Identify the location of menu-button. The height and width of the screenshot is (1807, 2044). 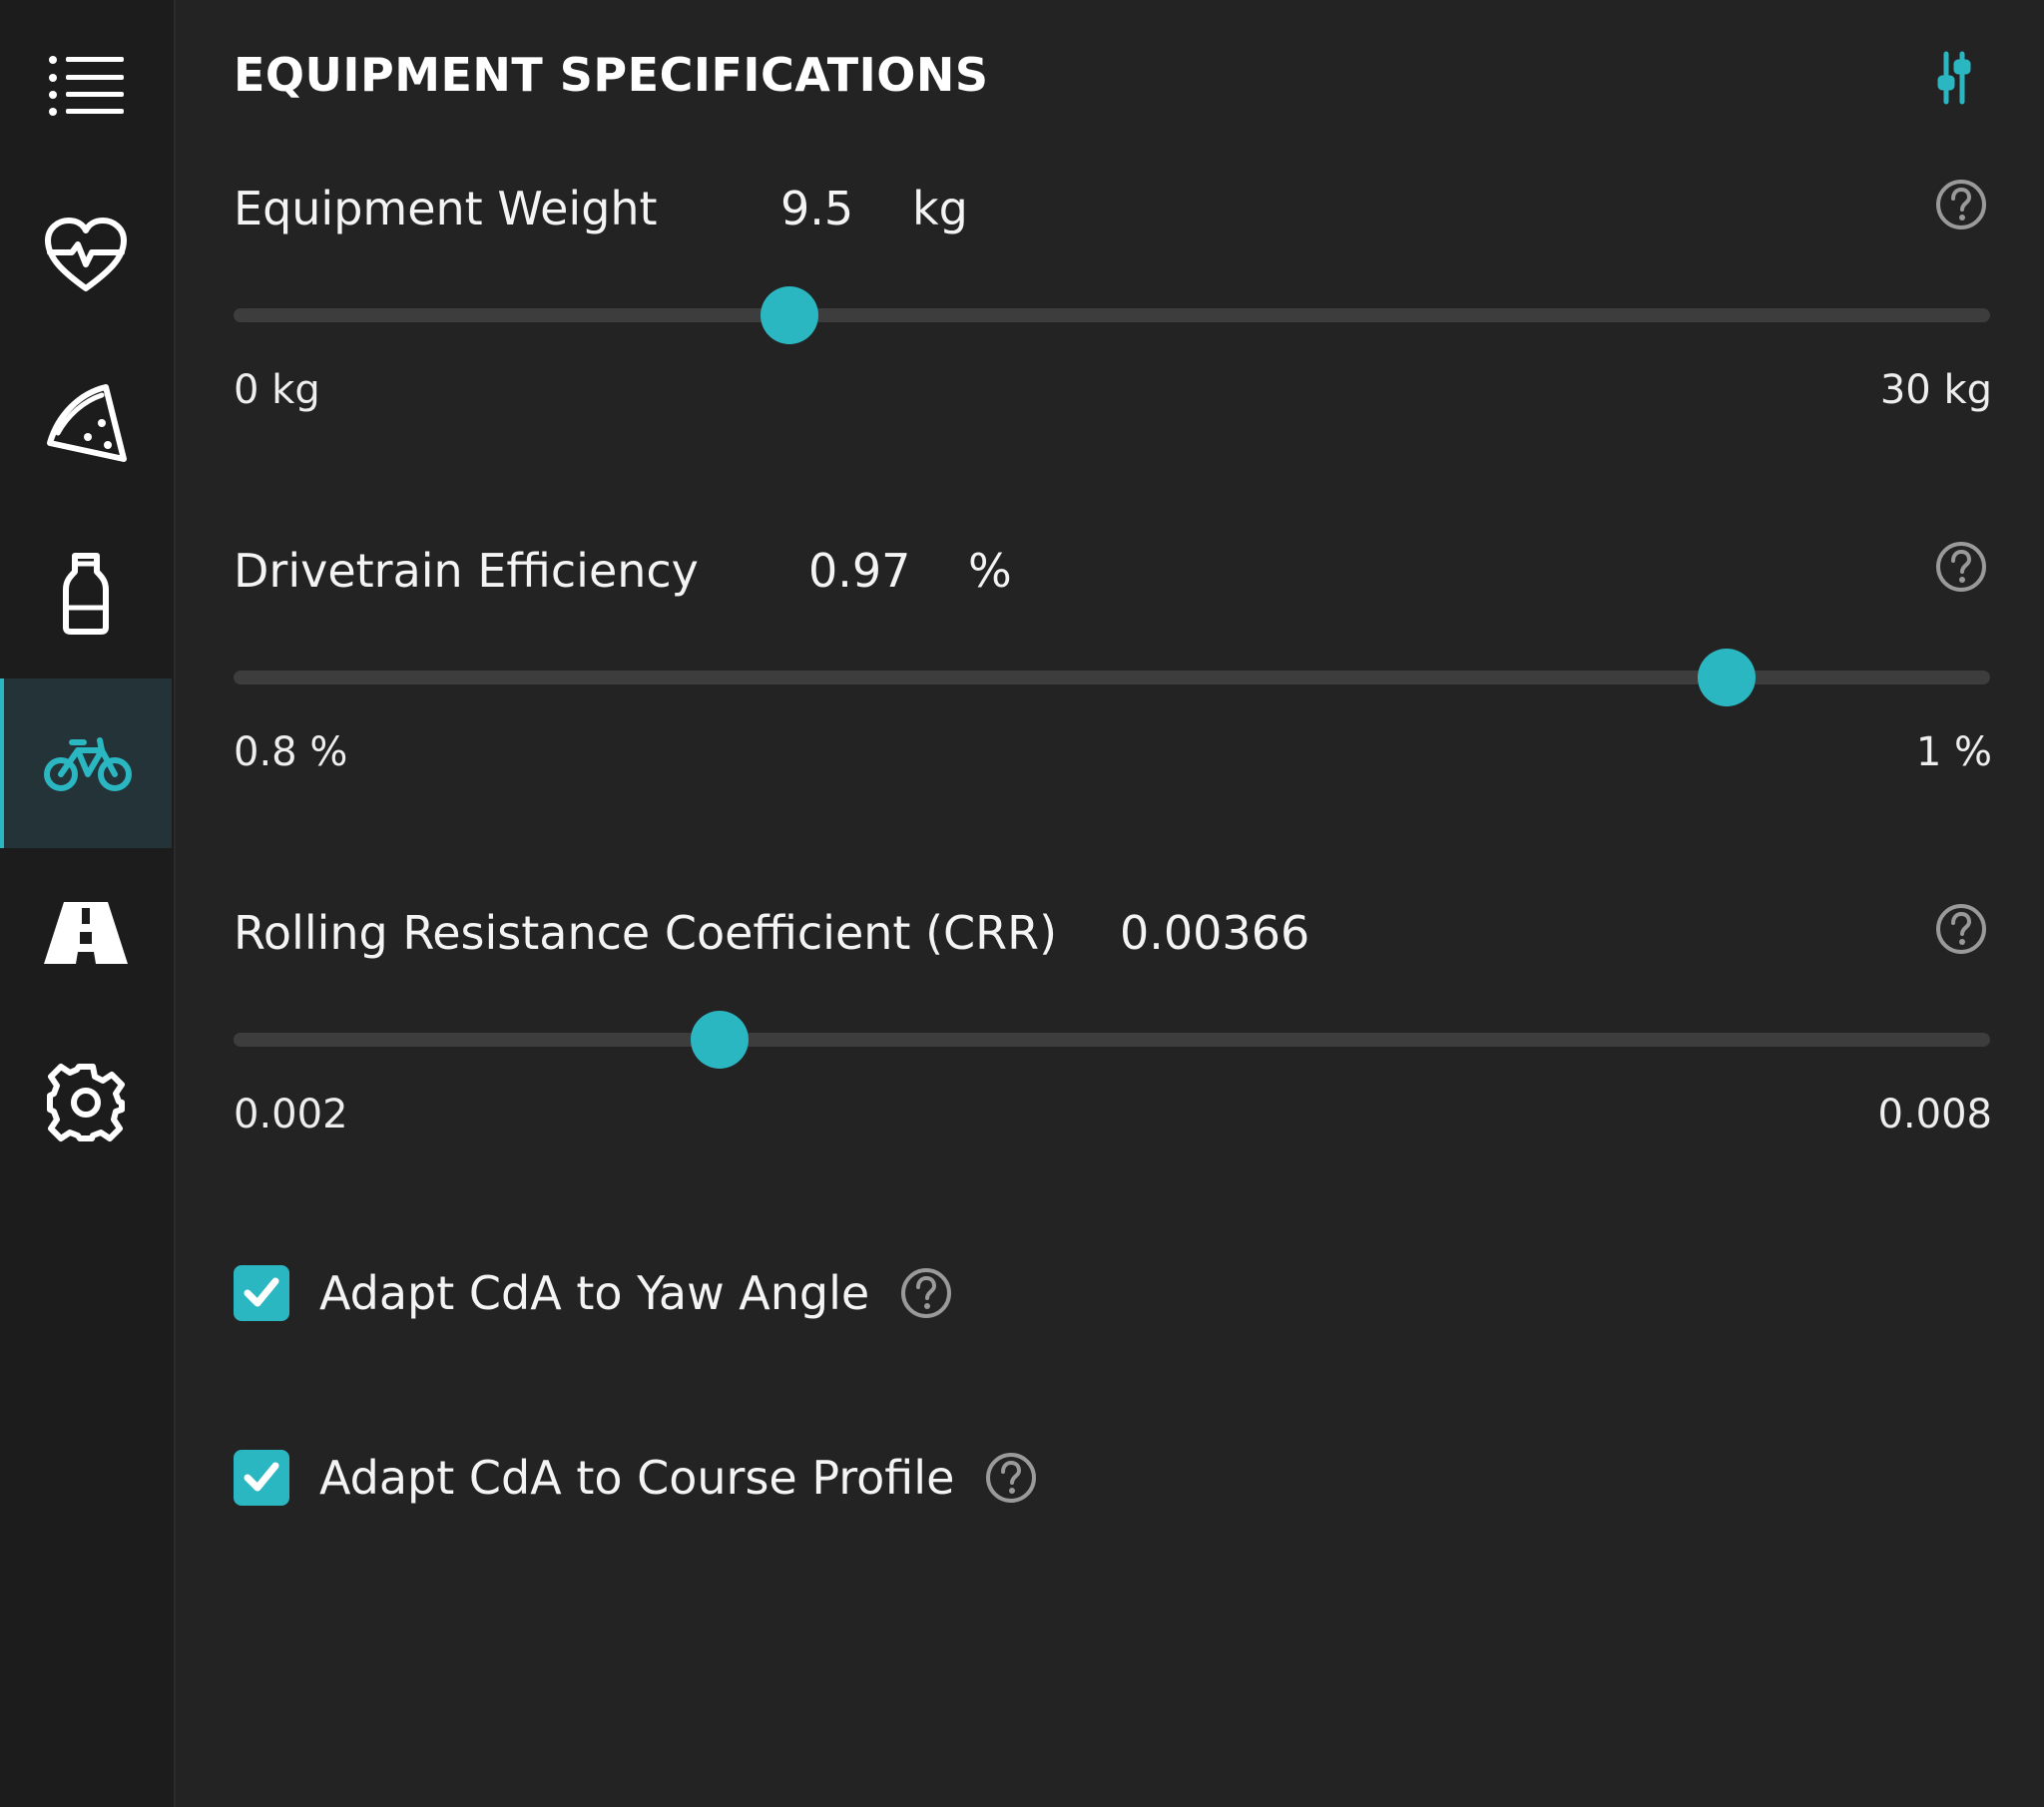
(86, 85).